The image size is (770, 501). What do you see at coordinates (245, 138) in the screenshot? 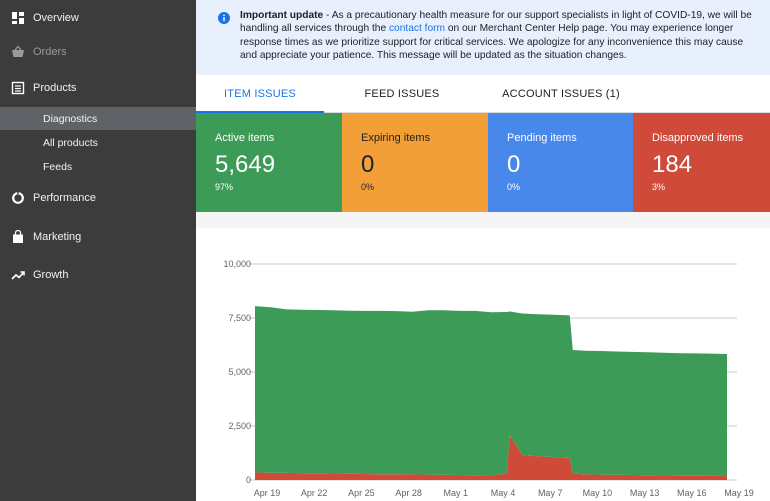
I see `tile-label: Active items` at bounding box center [245, 138].